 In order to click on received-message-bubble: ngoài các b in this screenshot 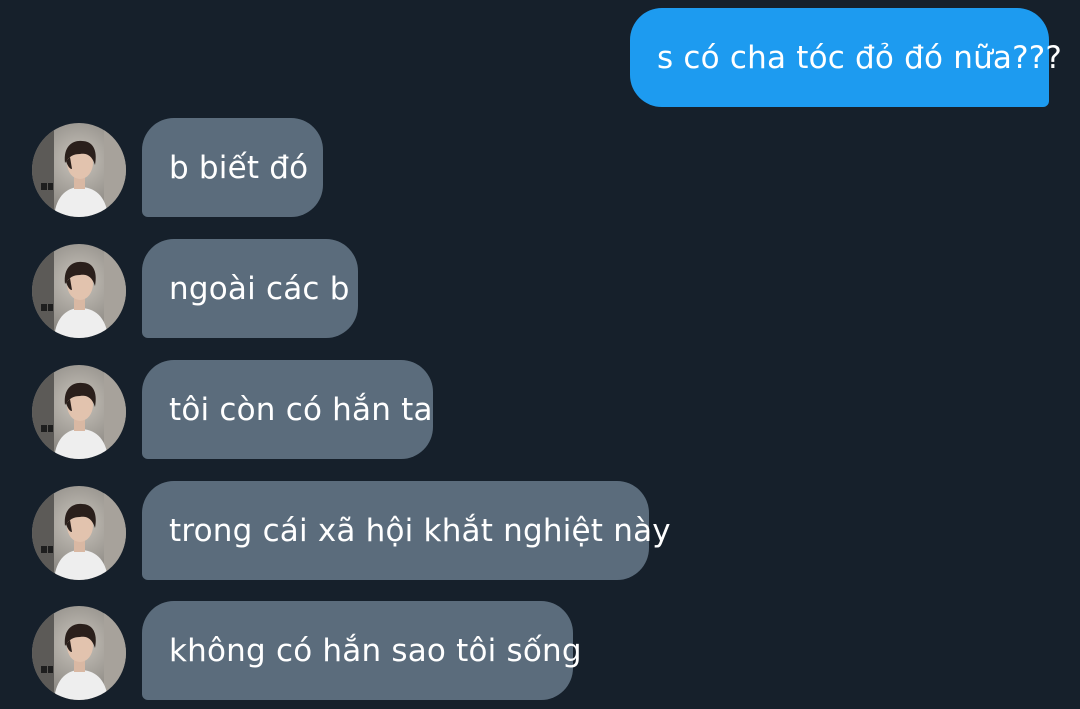, I will do `click(250, 288)`.